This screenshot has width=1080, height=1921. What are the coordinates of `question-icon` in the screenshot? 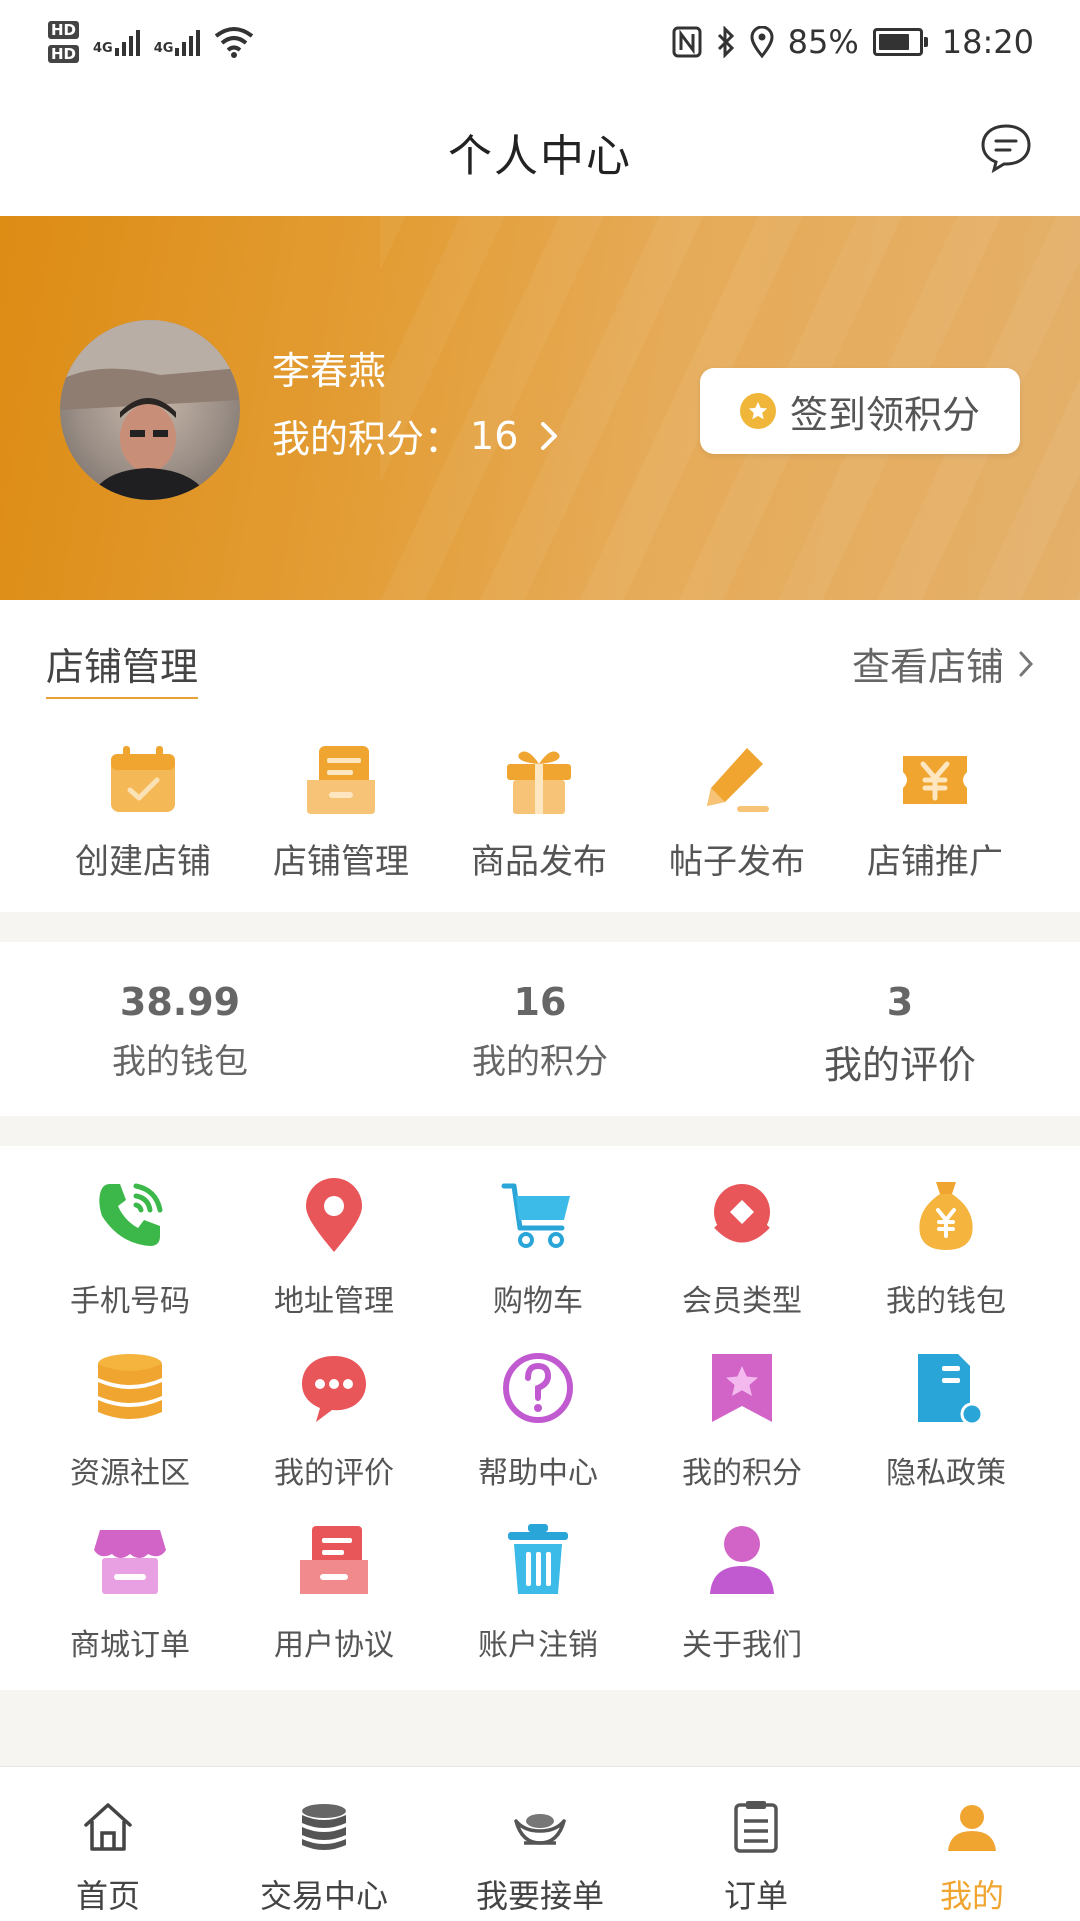 It's located at (538, 1388).